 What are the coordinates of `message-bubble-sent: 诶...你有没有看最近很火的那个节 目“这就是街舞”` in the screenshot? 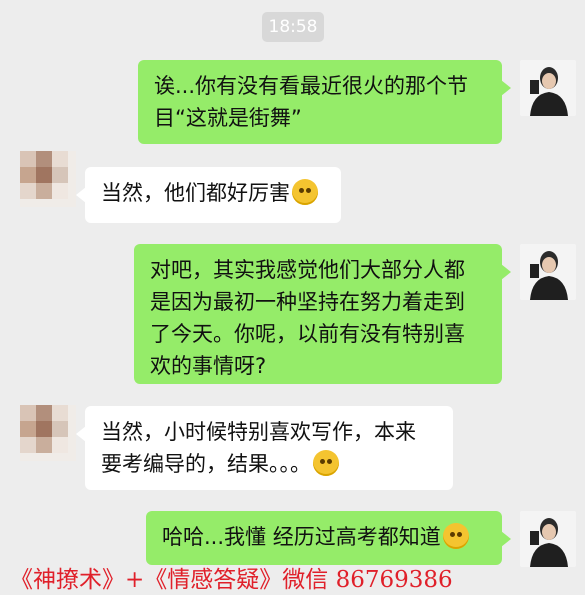 It's located at (324, 102).